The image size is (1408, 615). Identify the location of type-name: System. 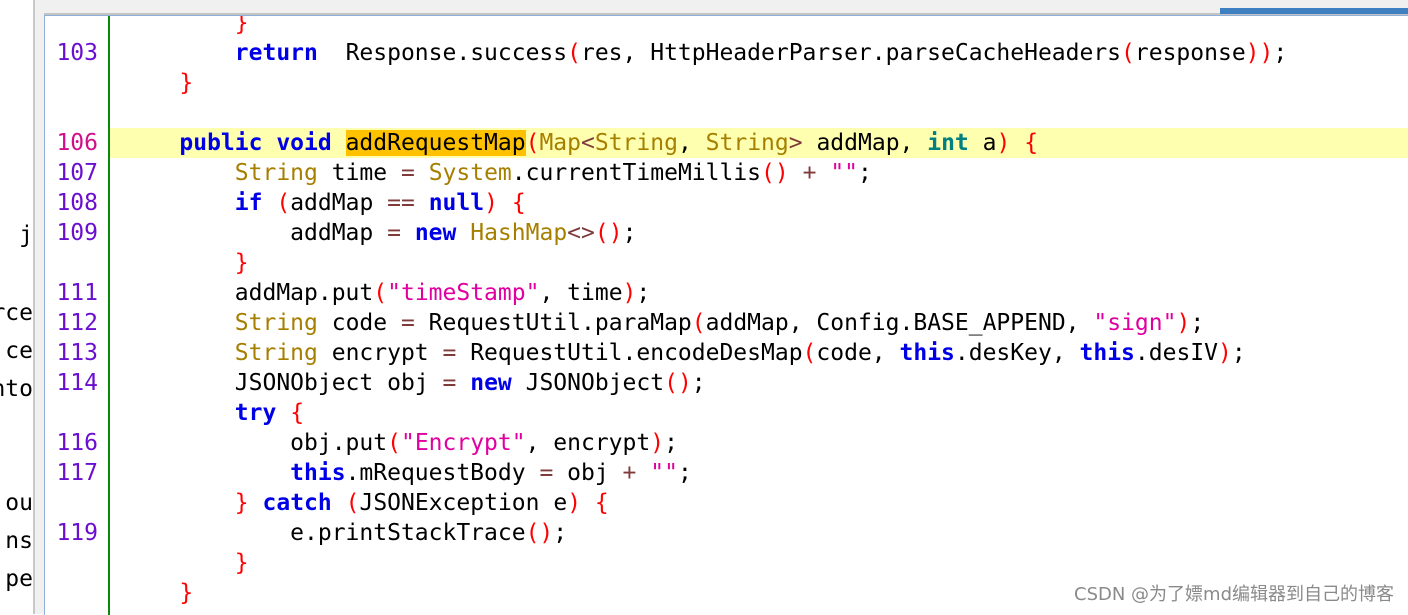
(470, 173).